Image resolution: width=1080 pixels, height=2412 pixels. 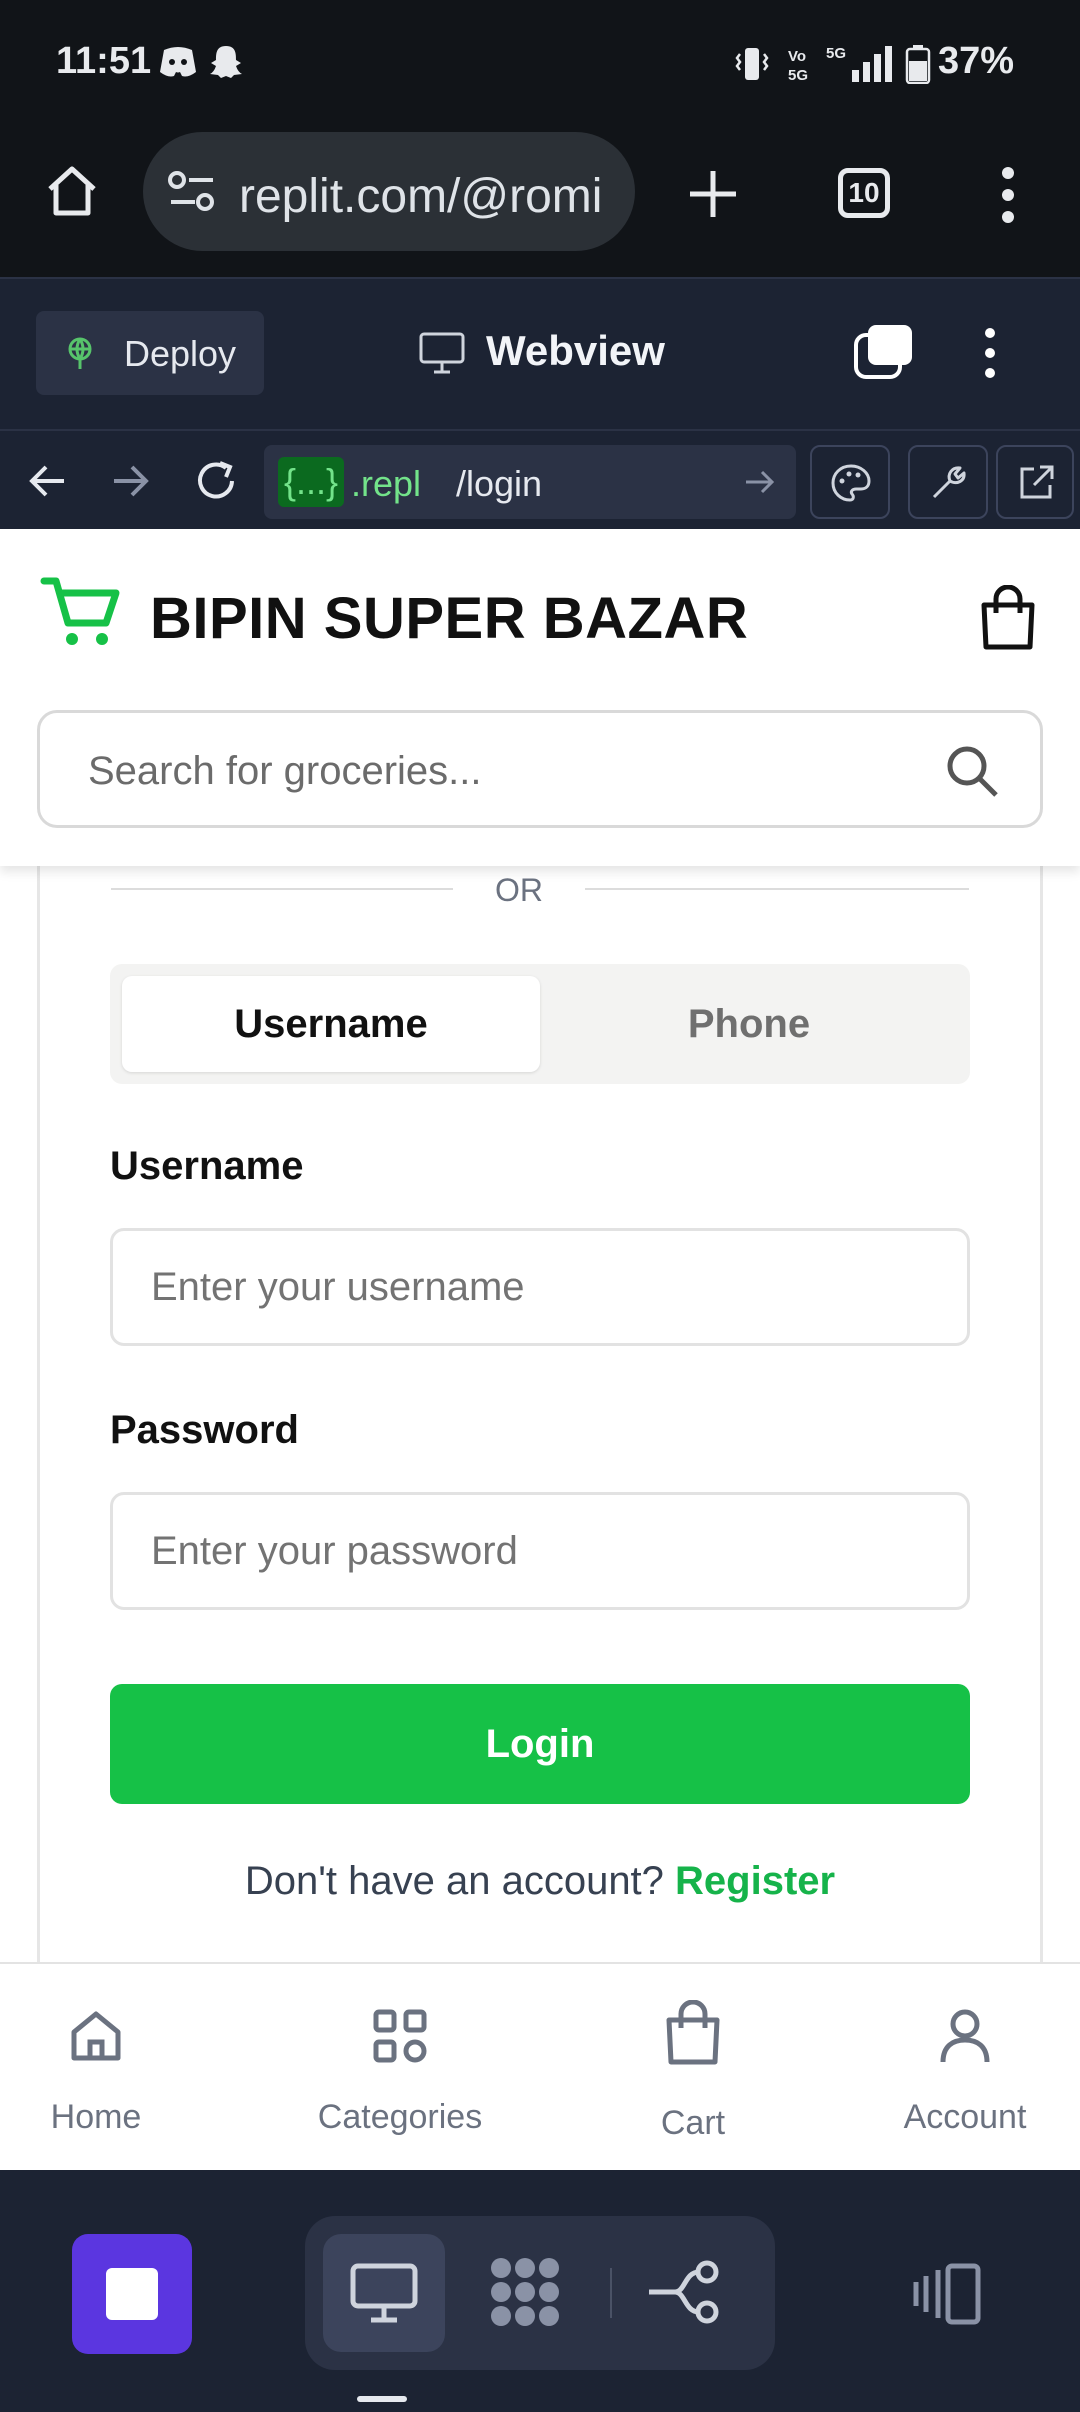 I want to click on discord-icon, so click(x=178, y=62).